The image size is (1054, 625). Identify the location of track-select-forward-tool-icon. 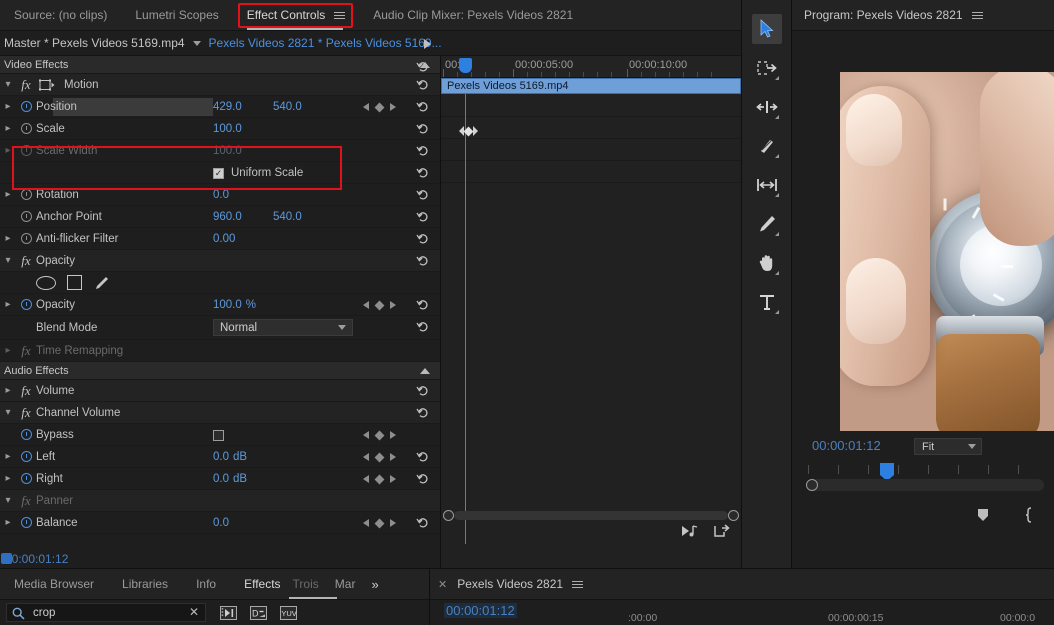
(767, 68).